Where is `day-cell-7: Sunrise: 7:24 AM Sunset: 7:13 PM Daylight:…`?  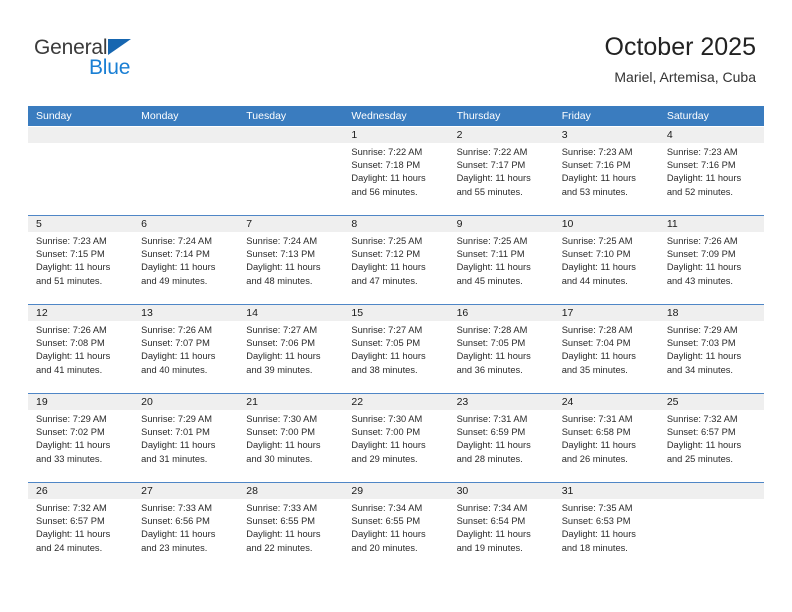
day-cell-7: Sunrise: 7:24 AM Sunset: 7:13 PM Daylight:… is located at coordinates (290, 268).